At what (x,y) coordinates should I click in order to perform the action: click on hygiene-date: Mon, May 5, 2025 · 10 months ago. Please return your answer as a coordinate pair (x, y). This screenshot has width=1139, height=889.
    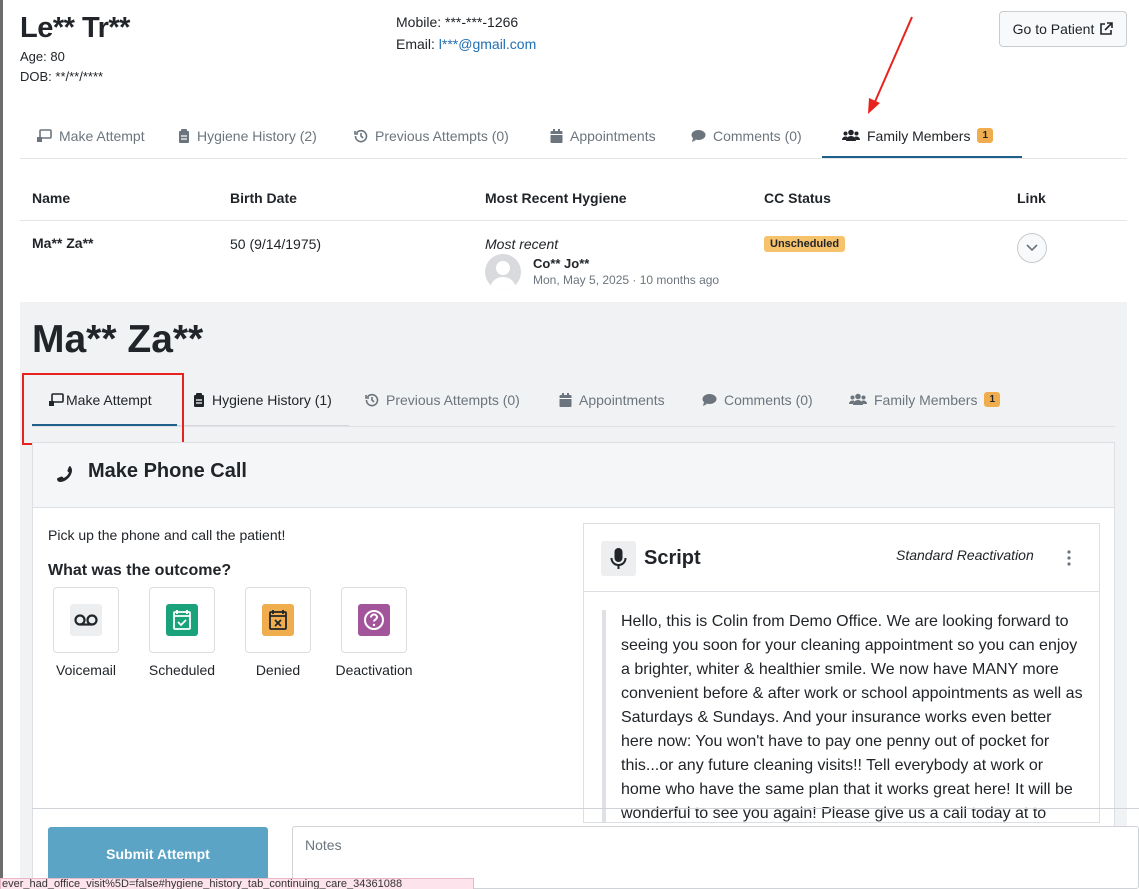
    Looking at the image, I should click on (626, 280).